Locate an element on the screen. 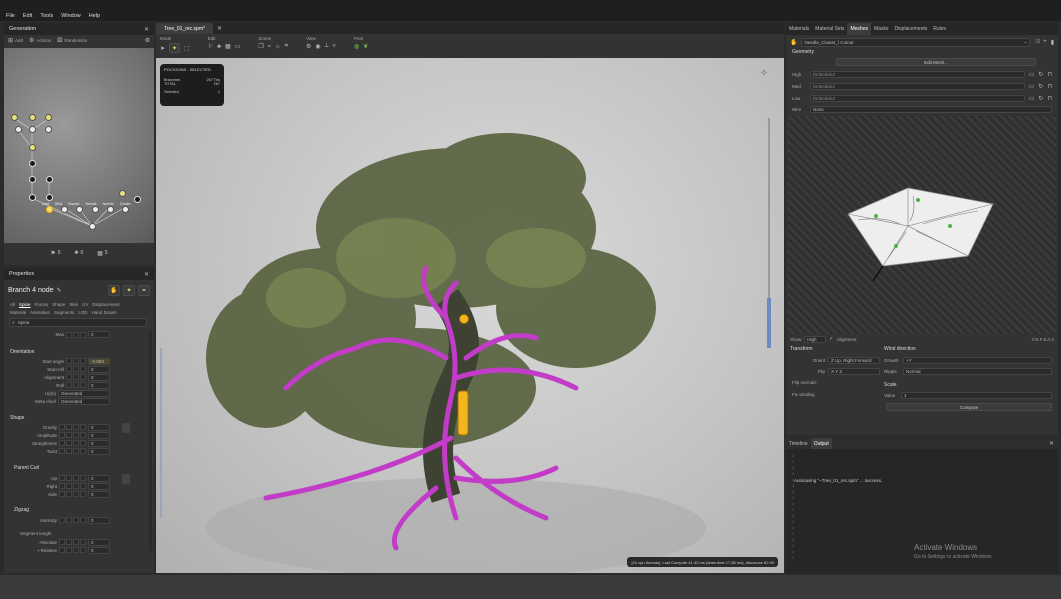 The width and height of the screenshot is (1061, 599). node-cluster is located at coordinates (125, 209).